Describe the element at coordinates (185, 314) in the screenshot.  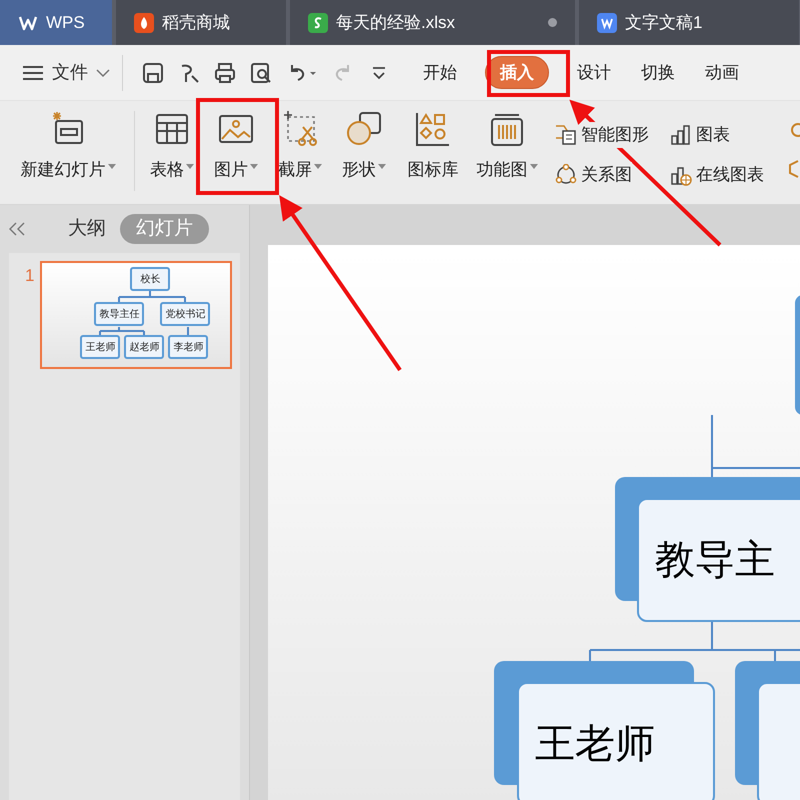
I see `org-chart-node: 党校书记` at that location.